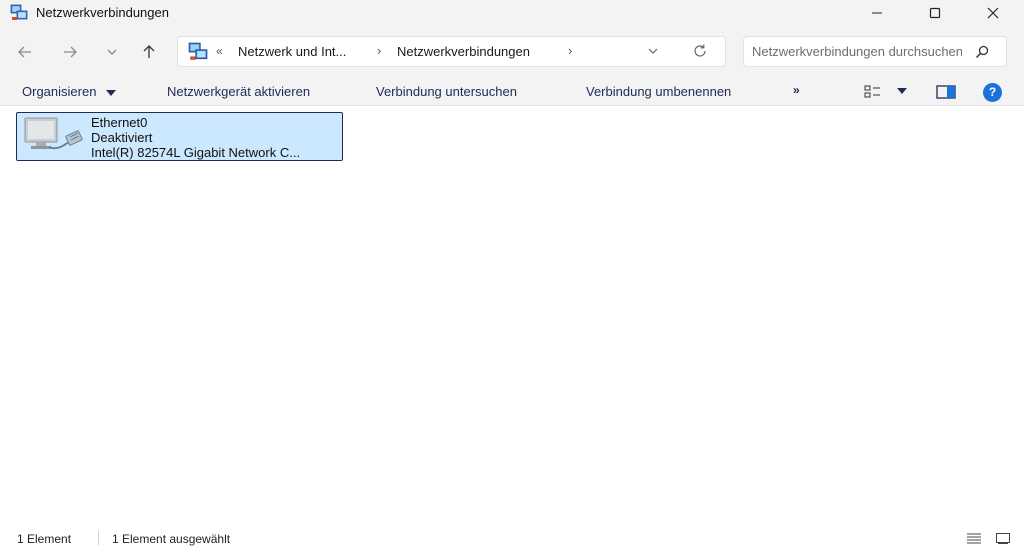 The height and width of the screenshot is (547, 1024). Describe the element at coordinates (53, 133) in the screenshot. I see `ethernet-adapter-icon` at that location.